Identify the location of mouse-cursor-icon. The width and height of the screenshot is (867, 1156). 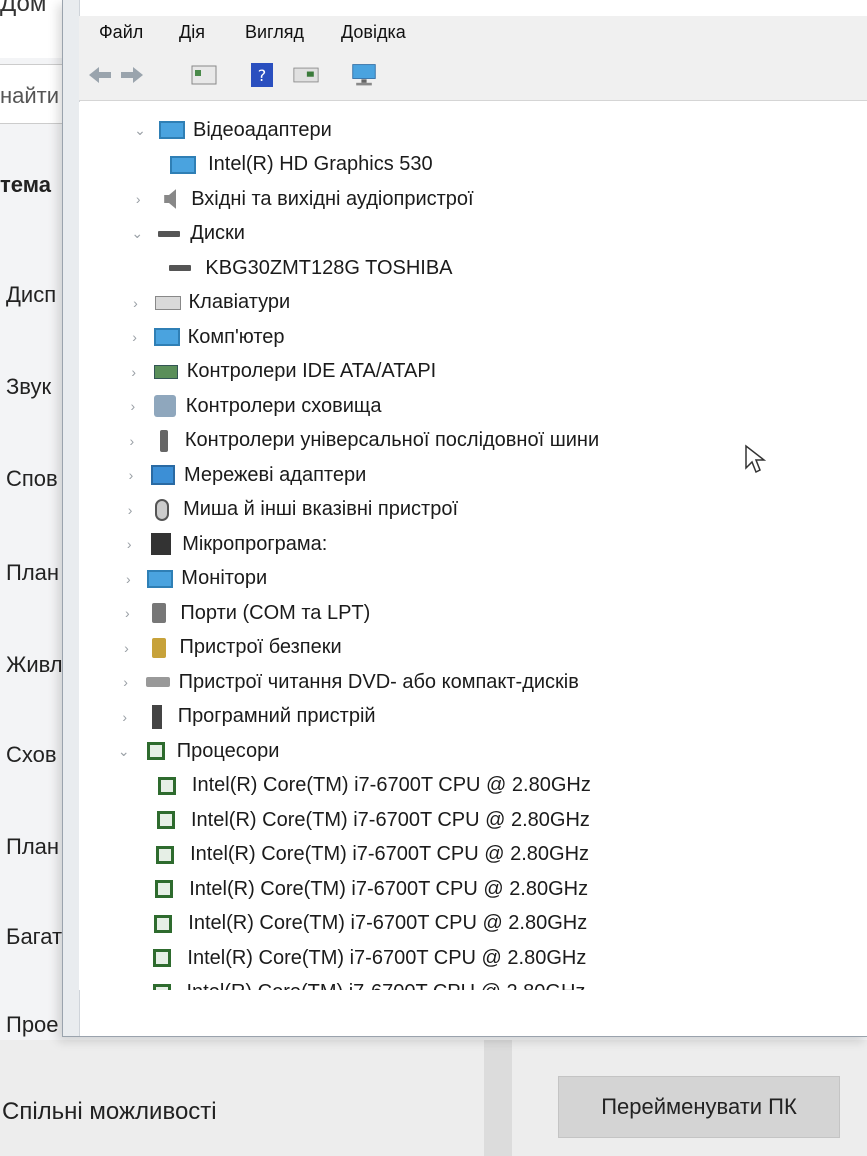
(755, 459).